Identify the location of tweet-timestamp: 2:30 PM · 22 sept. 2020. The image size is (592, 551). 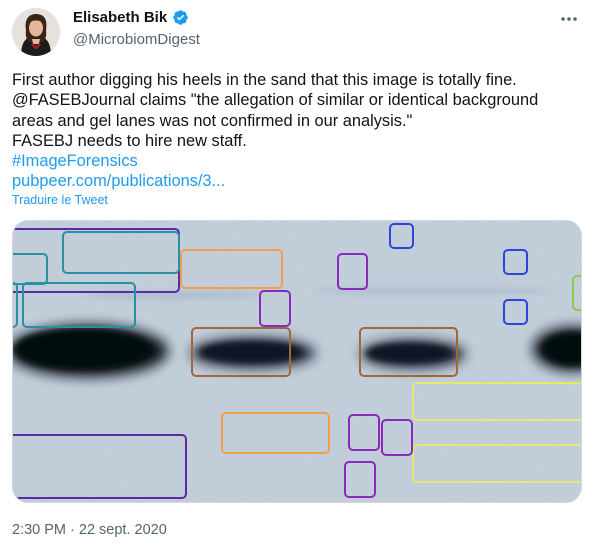
(89, 530).